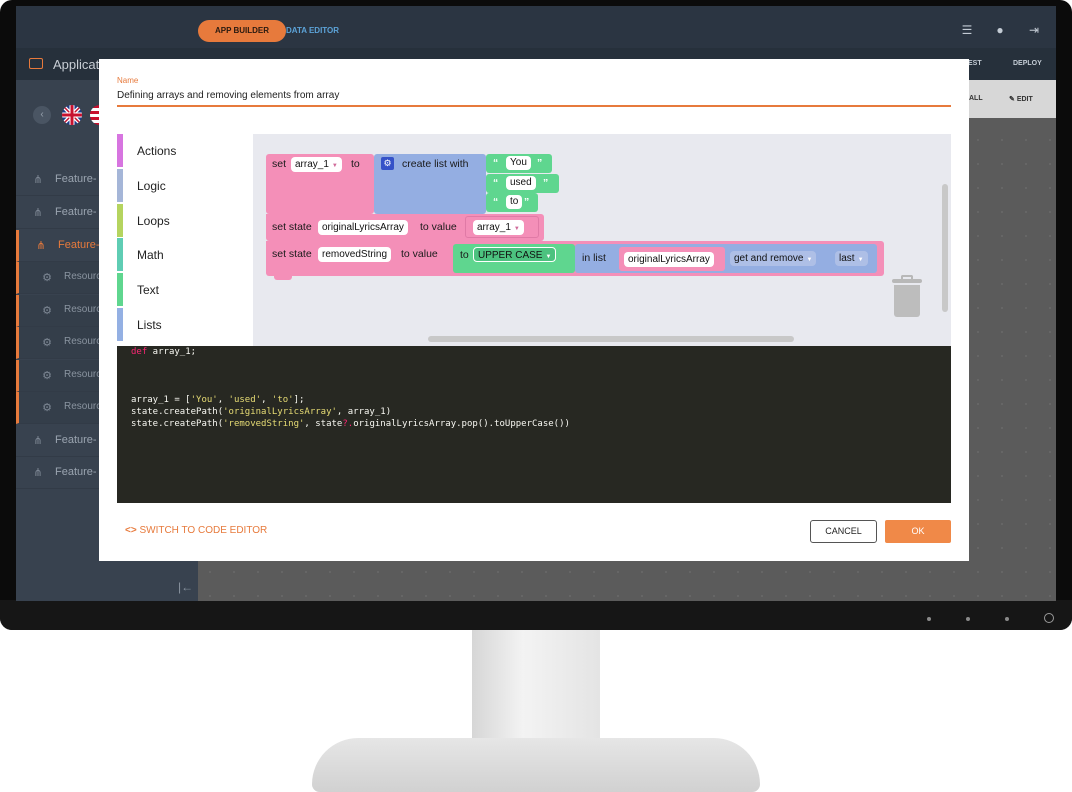 Image resolution: width=1072 pixels, height=792 pixels. I want to click on edit-button: ✎ EDIT, so click(1021, 99).